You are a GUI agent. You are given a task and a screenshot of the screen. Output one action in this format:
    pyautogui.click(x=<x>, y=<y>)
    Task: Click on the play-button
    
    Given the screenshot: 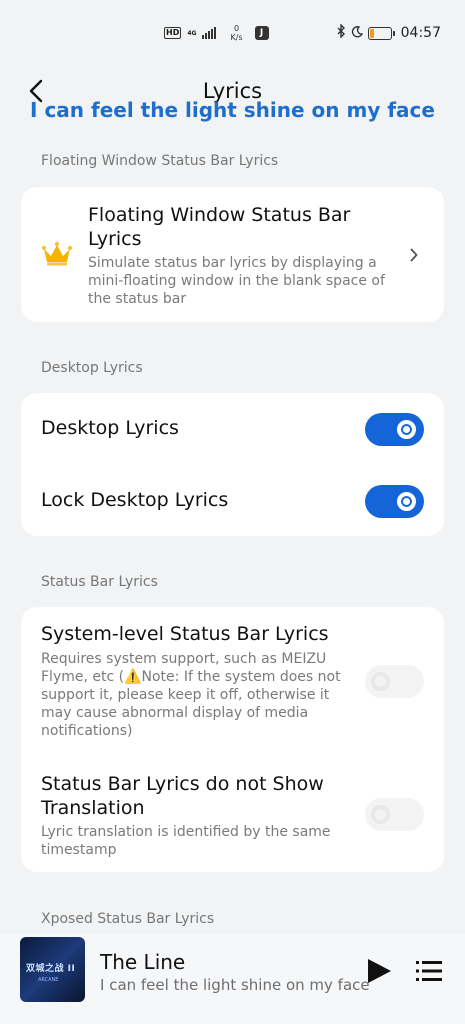 What is the action you would take?
    pyautogui.click(x=379, y=973)
    